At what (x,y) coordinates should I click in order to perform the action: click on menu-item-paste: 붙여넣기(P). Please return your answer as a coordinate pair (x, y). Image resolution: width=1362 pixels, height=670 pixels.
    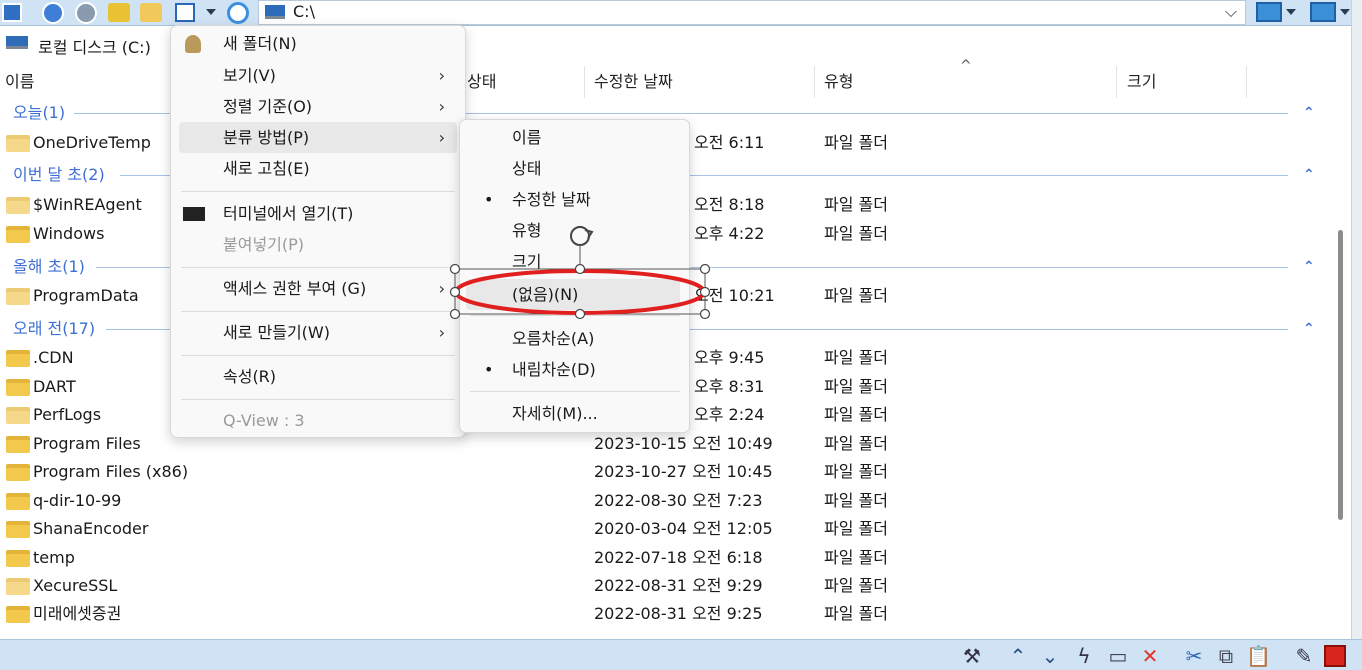
    Looking at the image, I should click on (318, 244).